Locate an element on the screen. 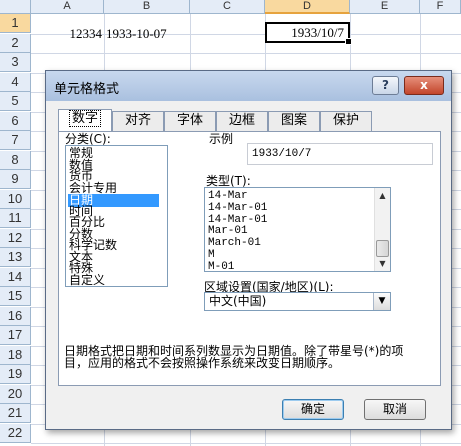 Image resolution: width=461 pixels, height=446 pixels. tab-number: 数字 is located at coordinates (85, 120).